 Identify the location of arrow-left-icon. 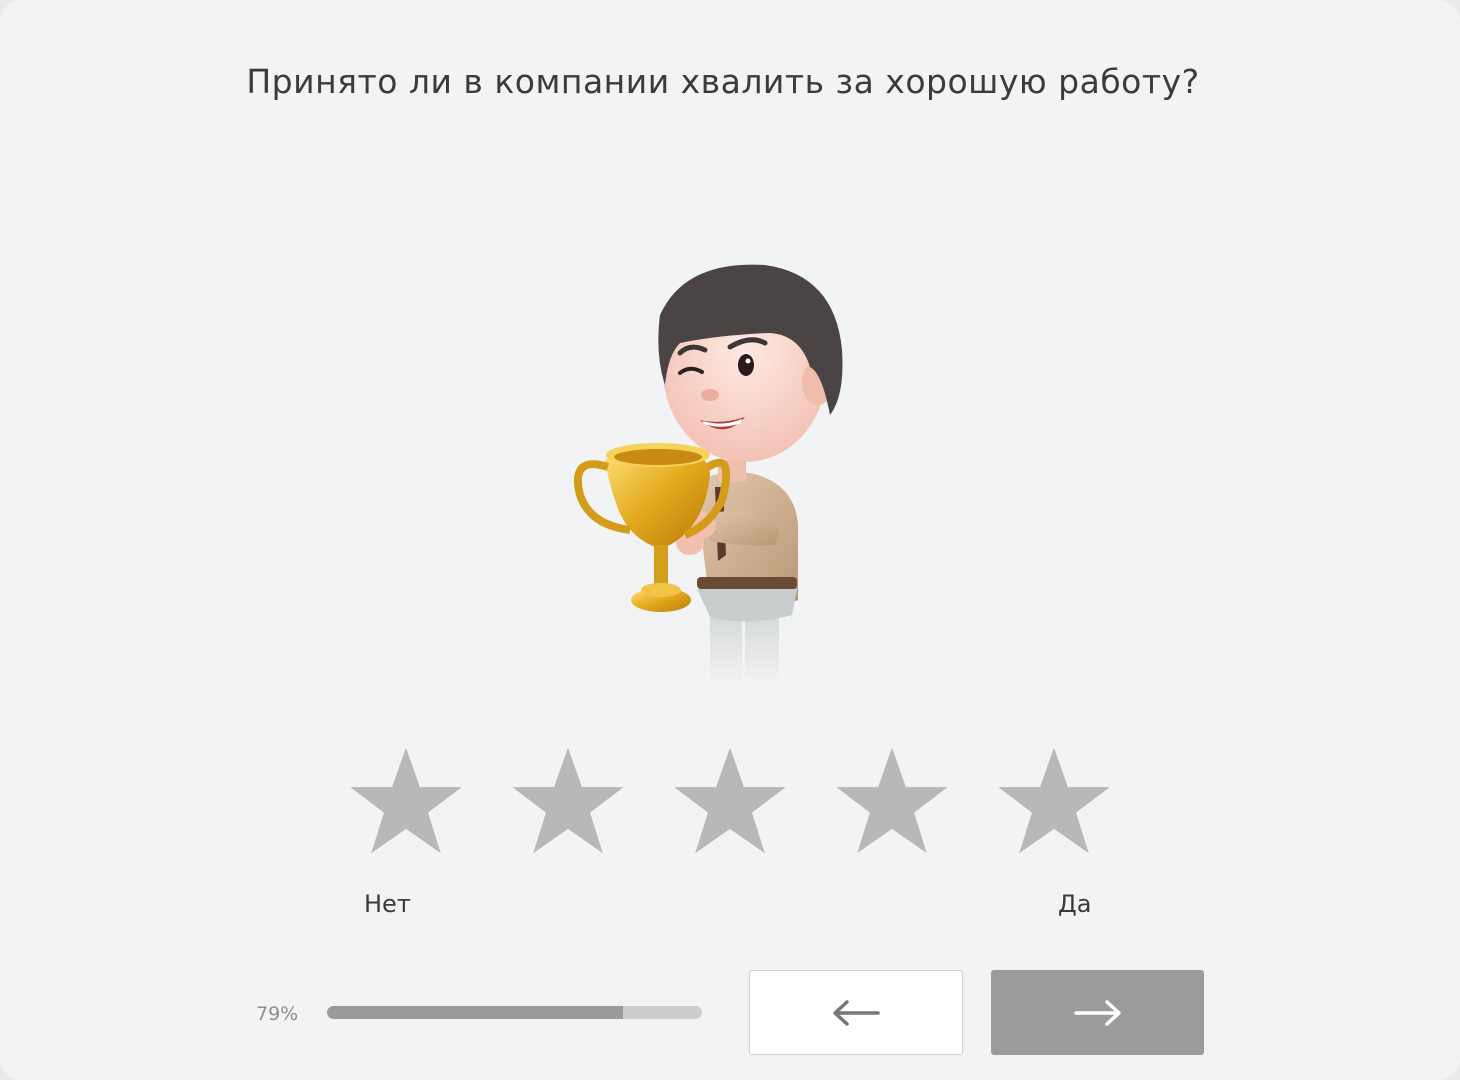
(856, 1012).